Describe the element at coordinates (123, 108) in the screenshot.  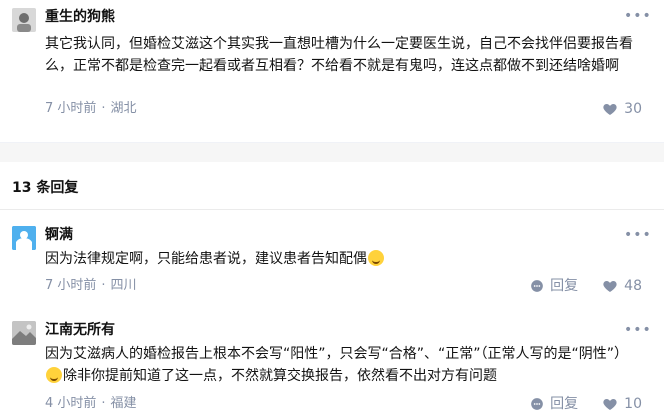
I see `comment-location: 湖北` at that location.